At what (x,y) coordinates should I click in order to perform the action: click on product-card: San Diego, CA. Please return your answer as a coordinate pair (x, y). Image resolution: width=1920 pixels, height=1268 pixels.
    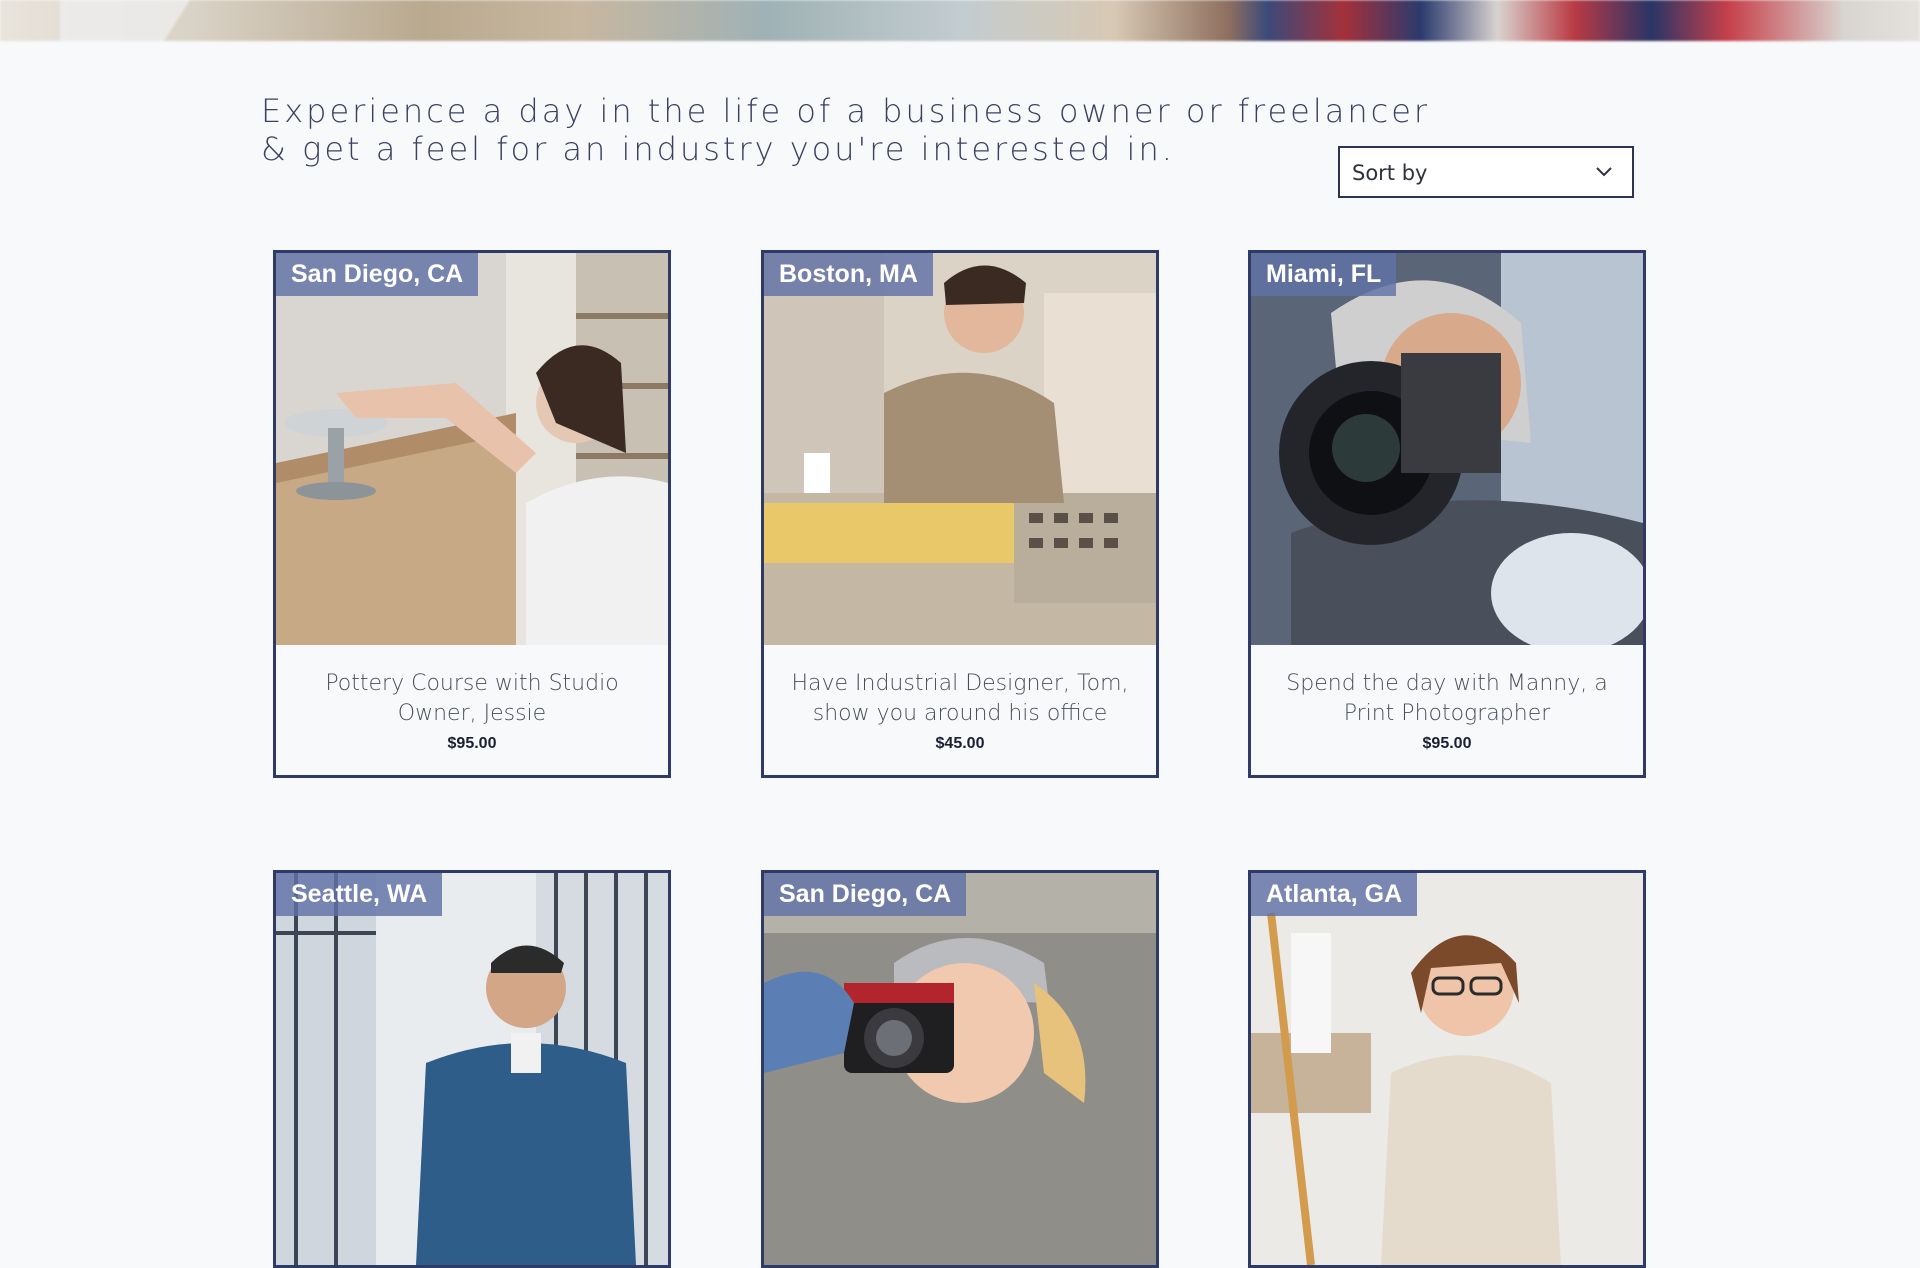
    Looking at the image, I should click on (960, 1069).